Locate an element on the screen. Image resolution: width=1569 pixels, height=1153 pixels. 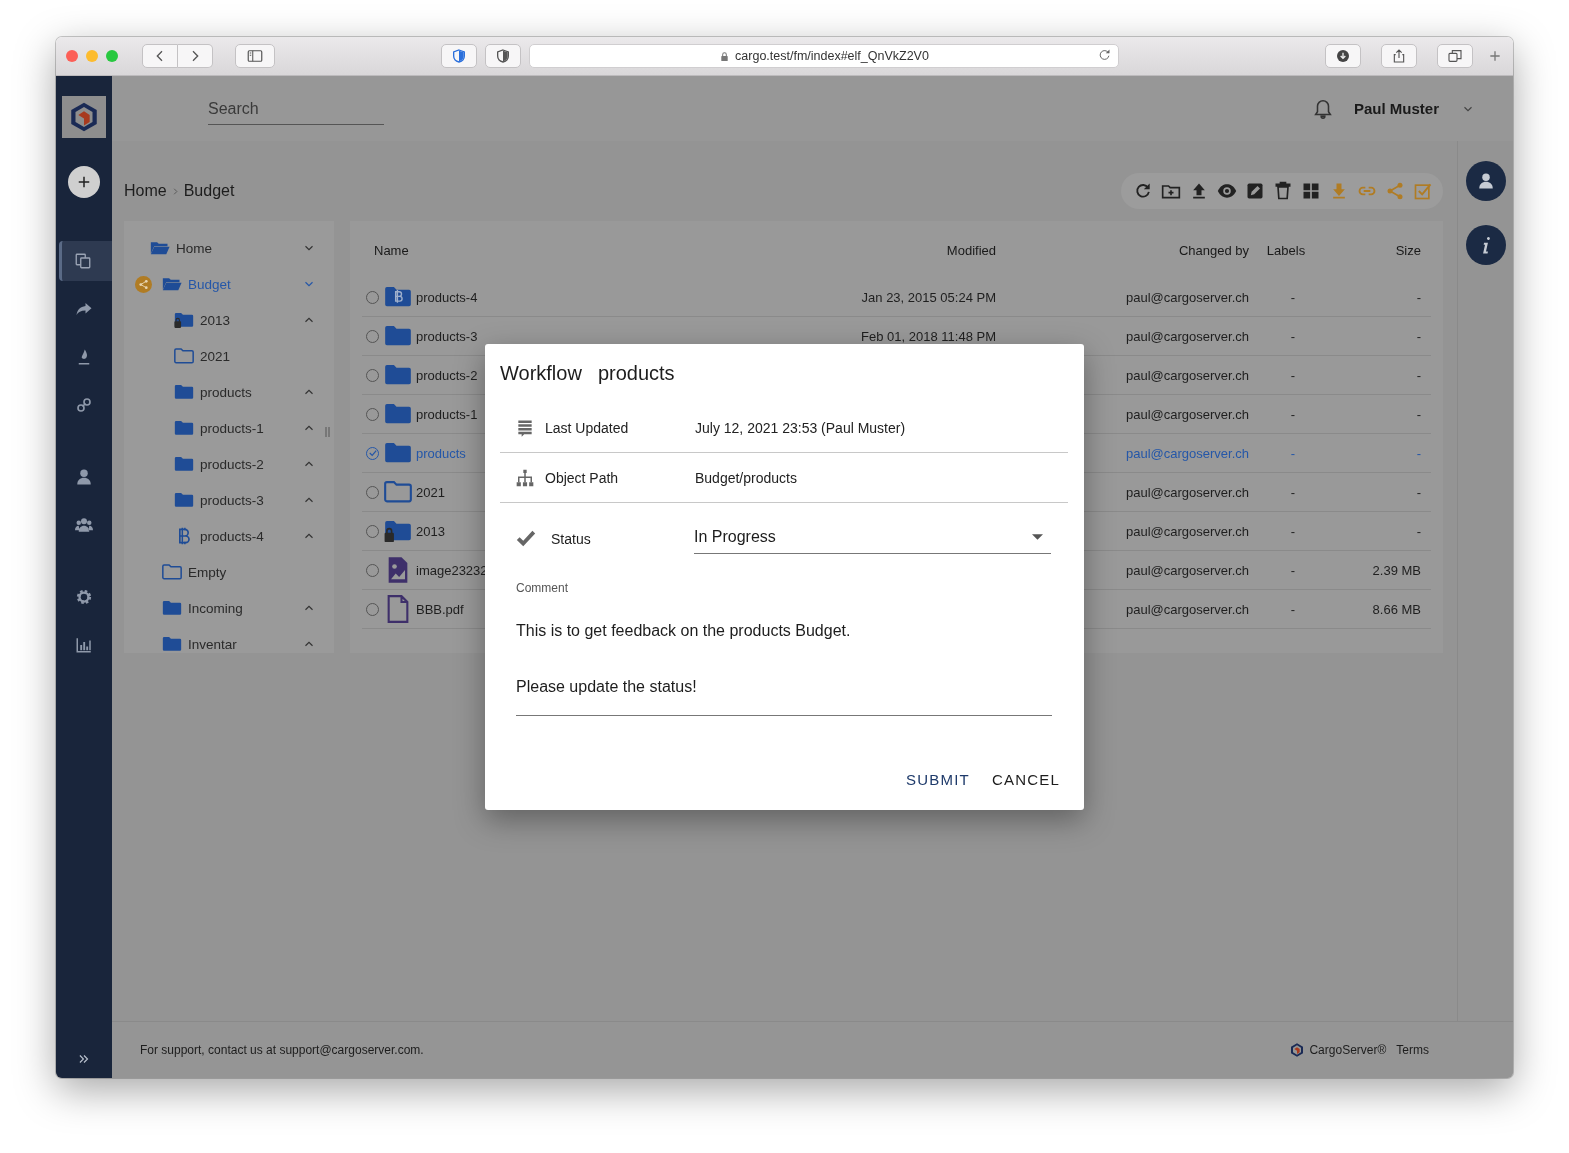
table-cell: 8.66 MB is located at coordinates (1396, 609).